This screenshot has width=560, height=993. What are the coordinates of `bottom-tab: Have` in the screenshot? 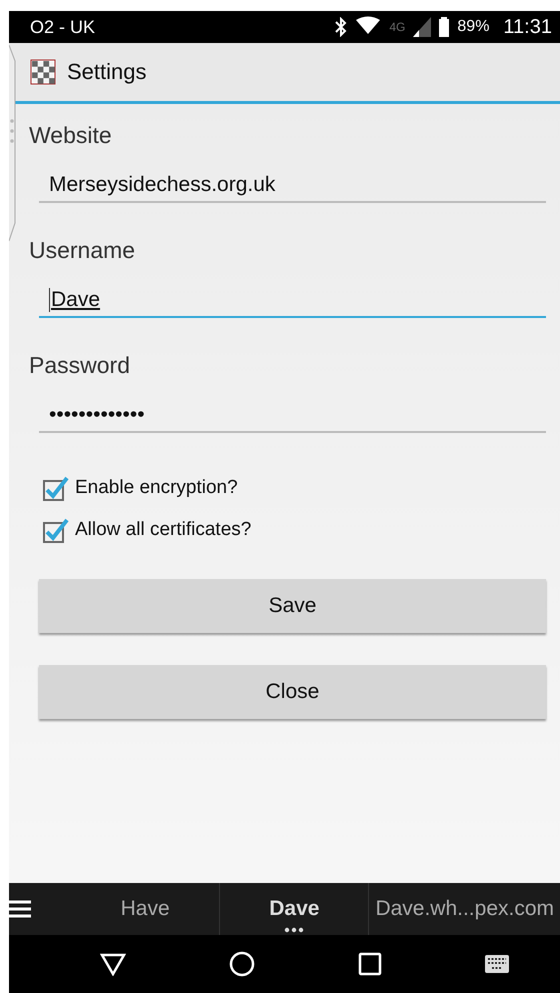 It's located at (145, 909).